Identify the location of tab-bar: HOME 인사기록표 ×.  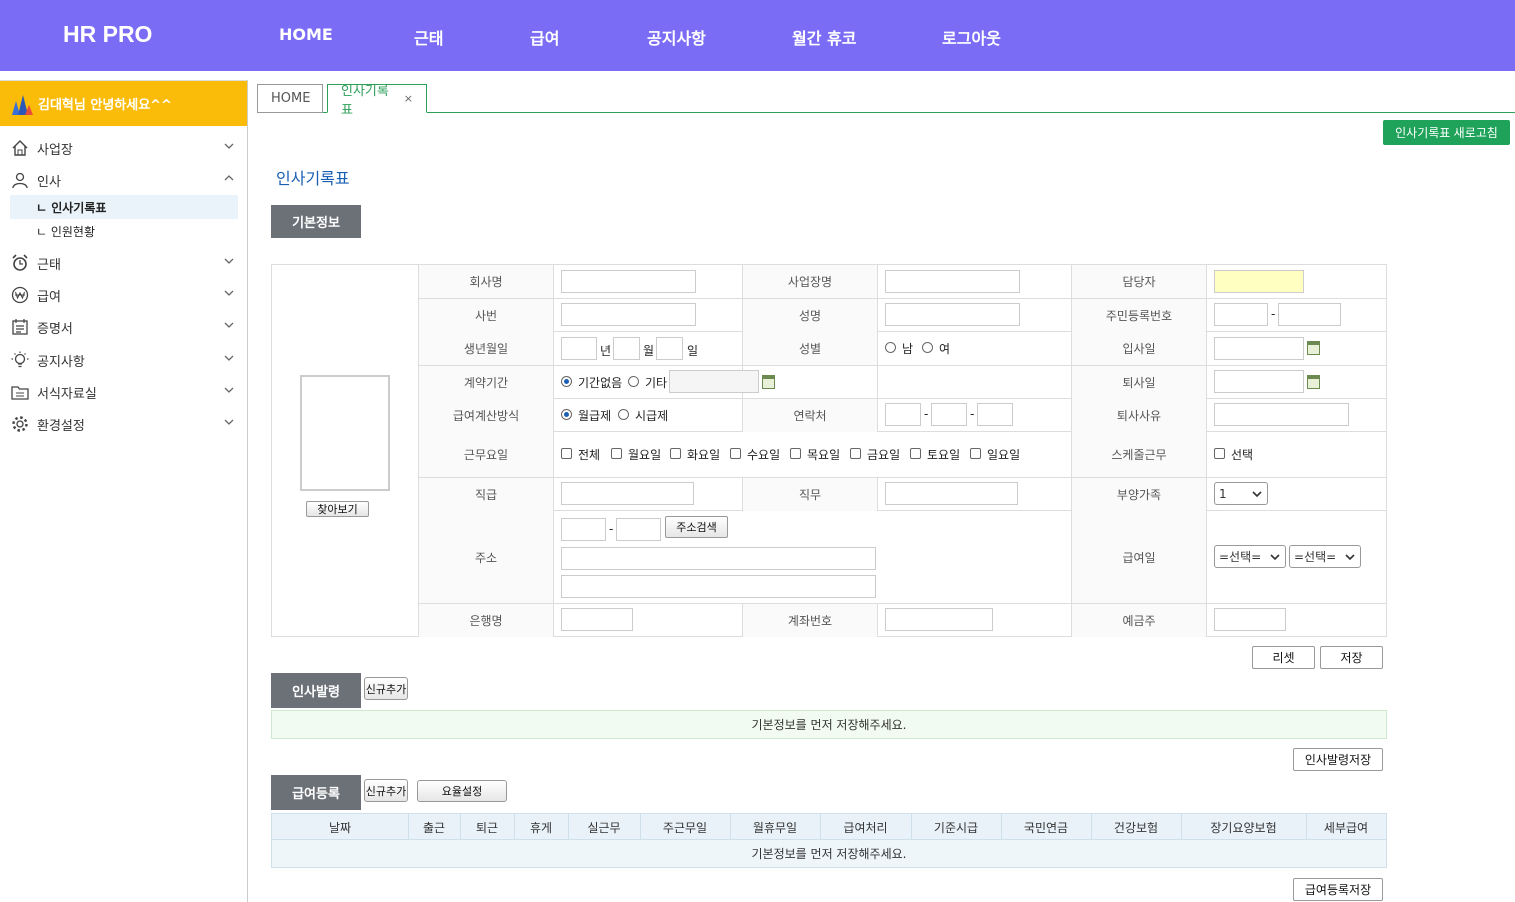
(886, 101).